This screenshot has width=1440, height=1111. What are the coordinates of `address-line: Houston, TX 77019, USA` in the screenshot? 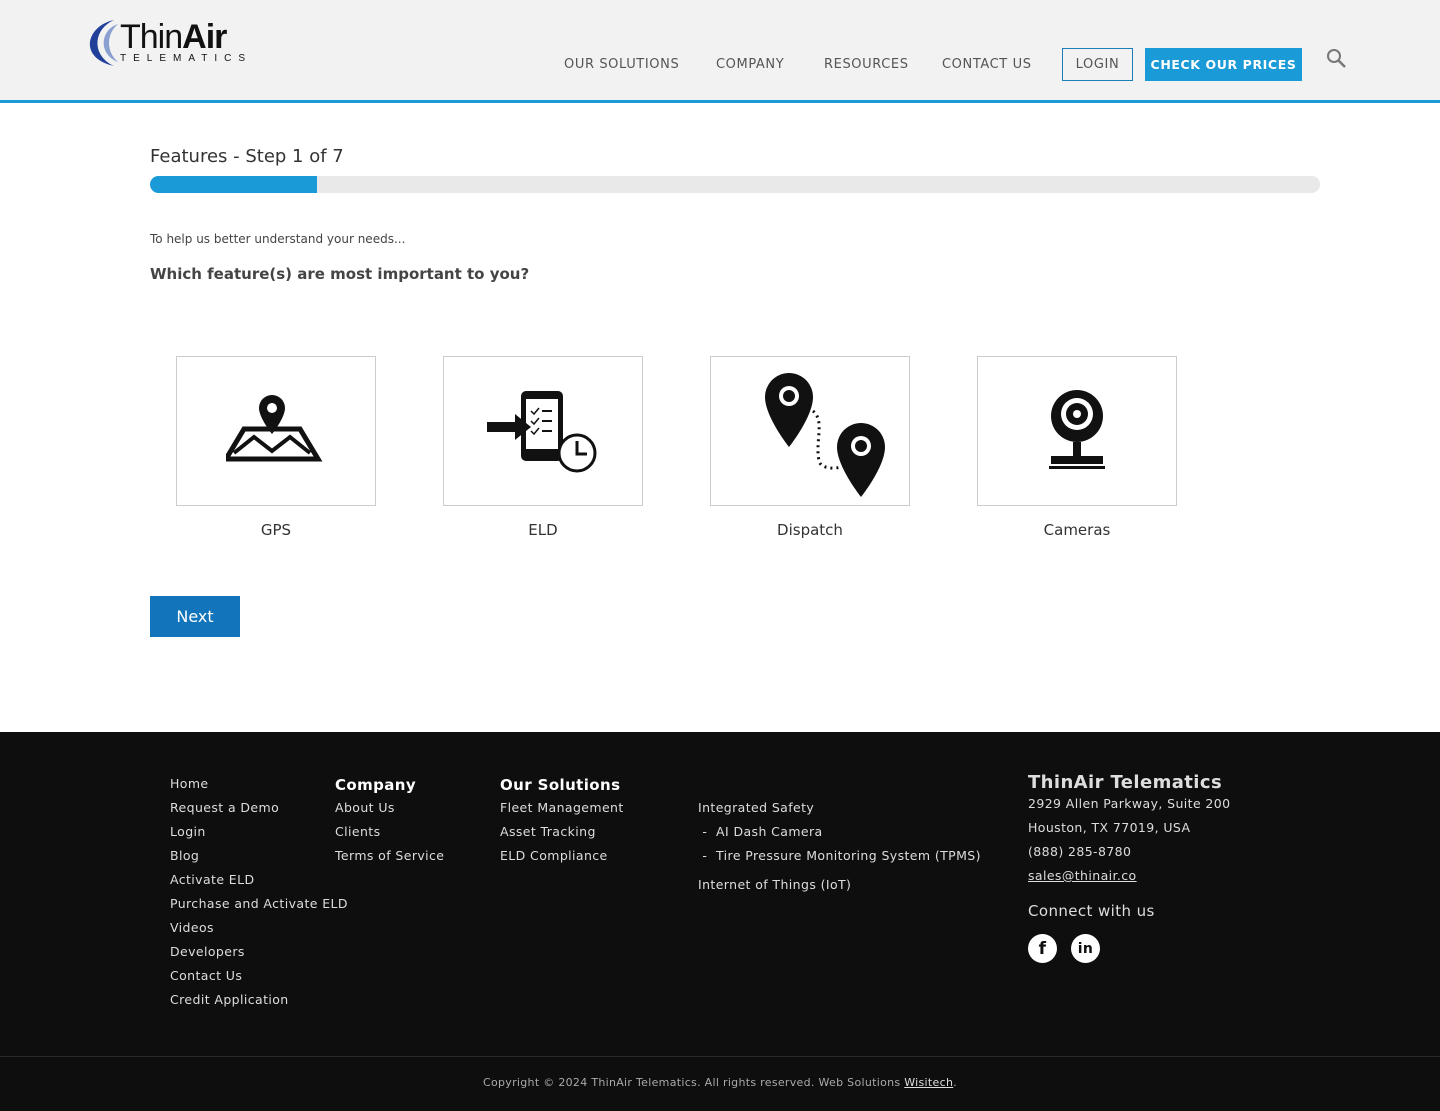 It's located at (1109, 827).